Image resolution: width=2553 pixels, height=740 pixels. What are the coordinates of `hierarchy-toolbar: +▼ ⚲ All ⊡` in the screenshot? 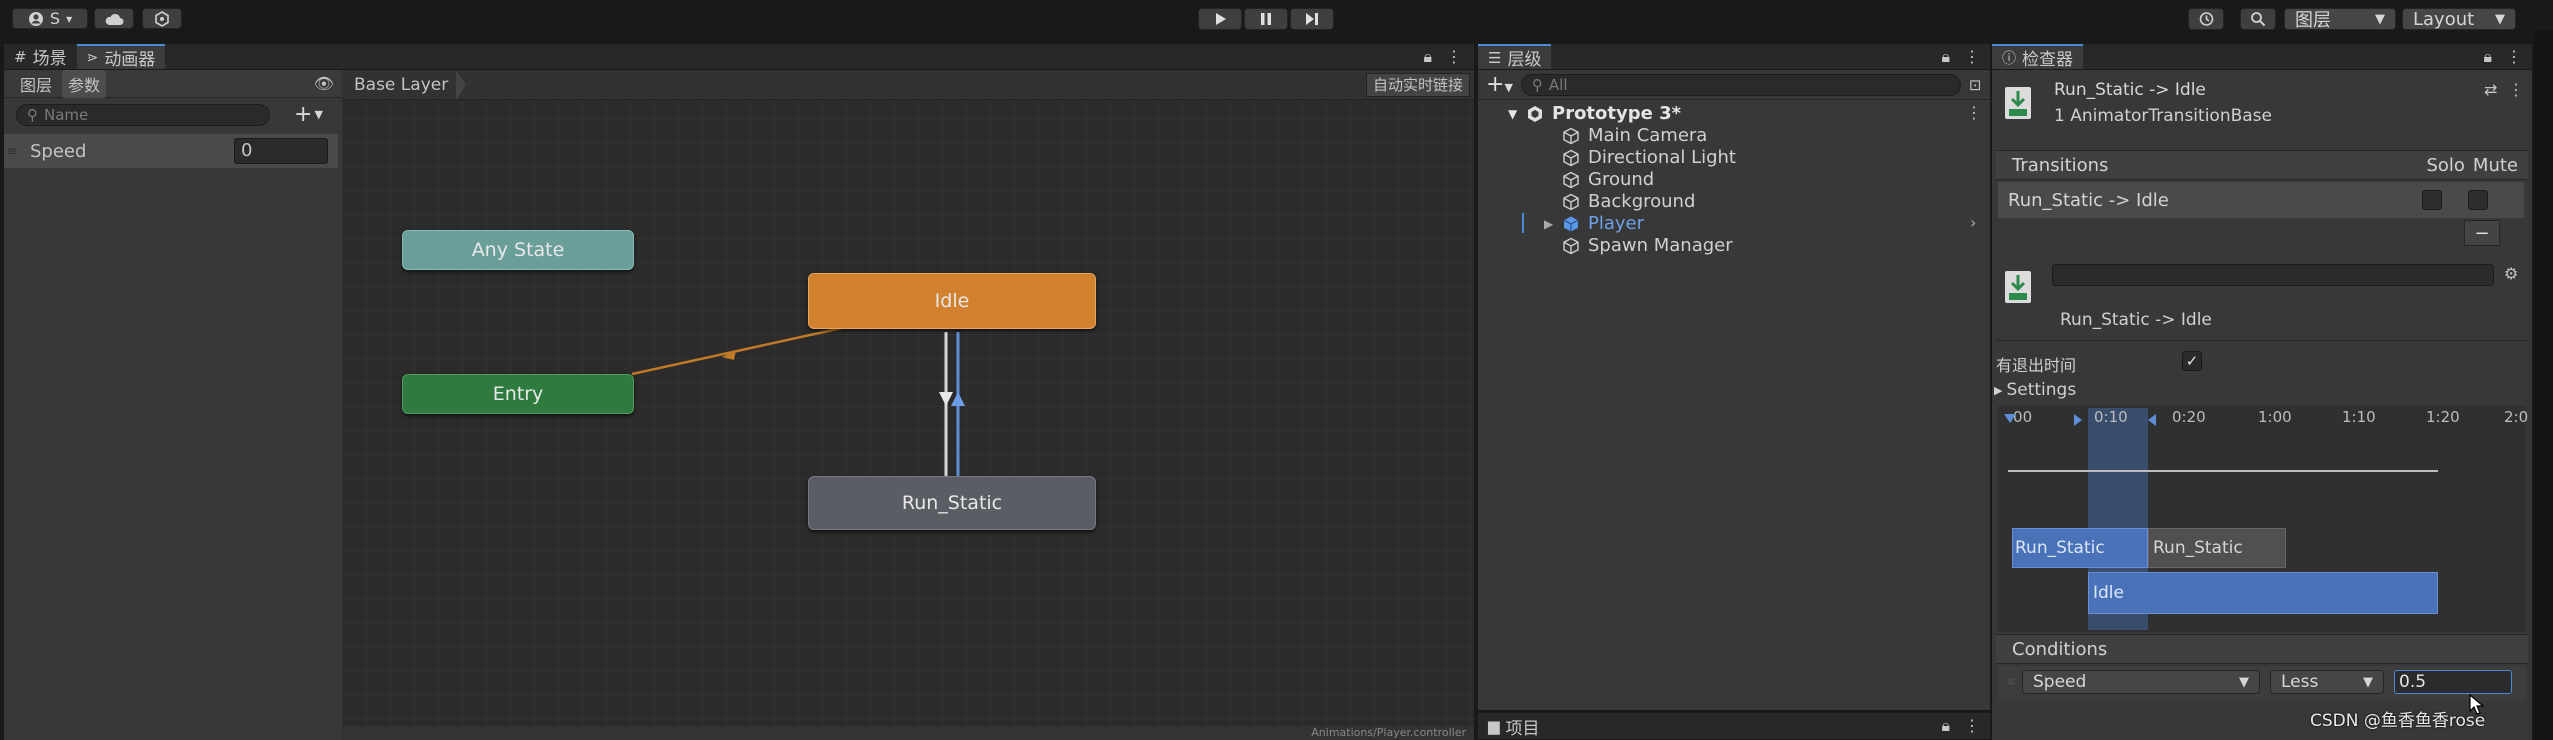 It's located at (1734, 85).